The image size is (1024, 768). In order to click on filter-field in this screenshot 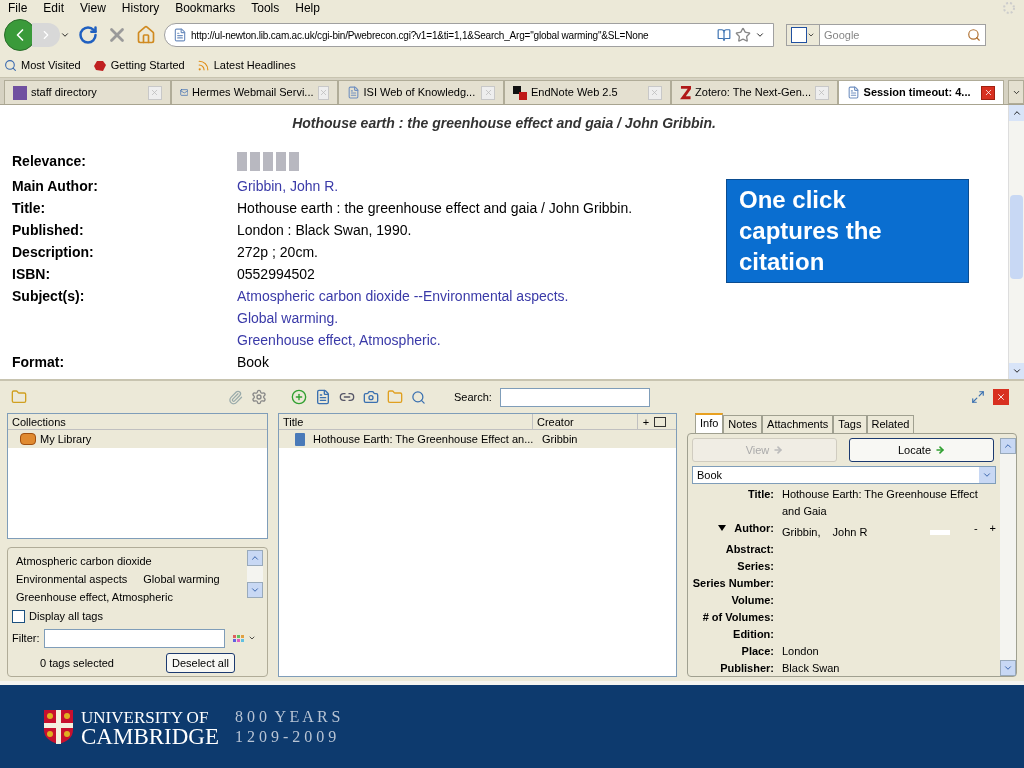, I will do `click(134, 638)`.